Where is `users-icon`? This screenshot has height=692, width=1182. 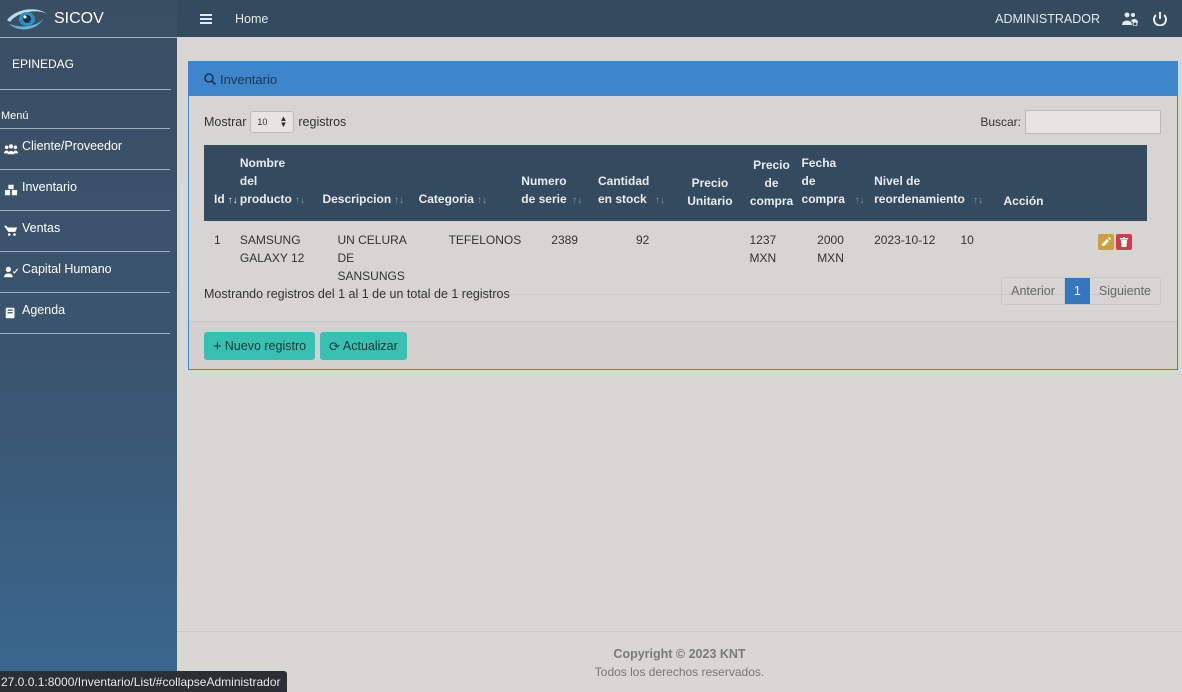 users-icon is located at coordinates (11, 149).